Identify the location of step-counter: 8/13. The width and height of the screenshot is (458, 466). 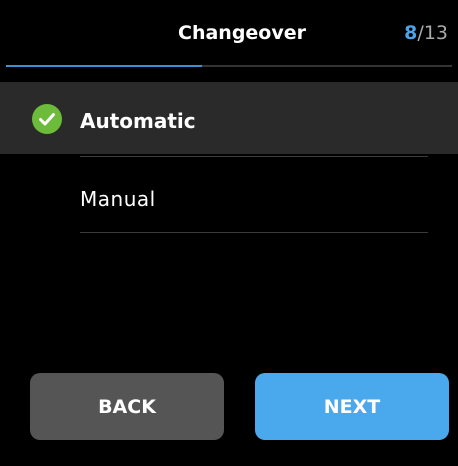
(426, 33).